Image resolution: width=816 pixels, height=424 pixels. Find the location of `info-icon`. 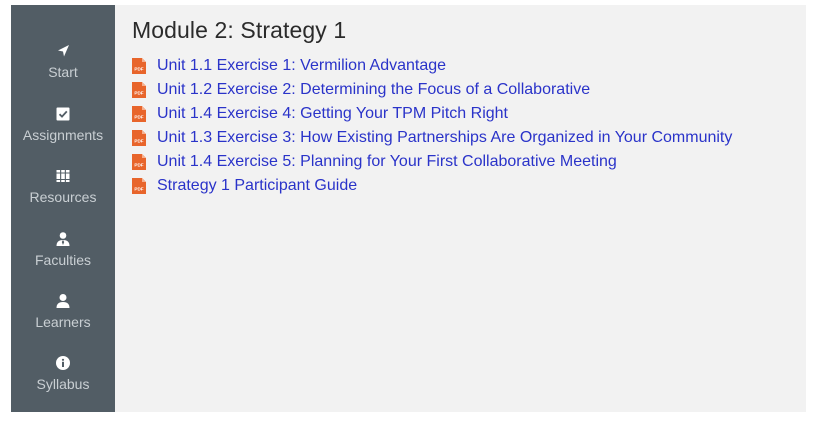

info-icon is located at coordinates (63, 363).